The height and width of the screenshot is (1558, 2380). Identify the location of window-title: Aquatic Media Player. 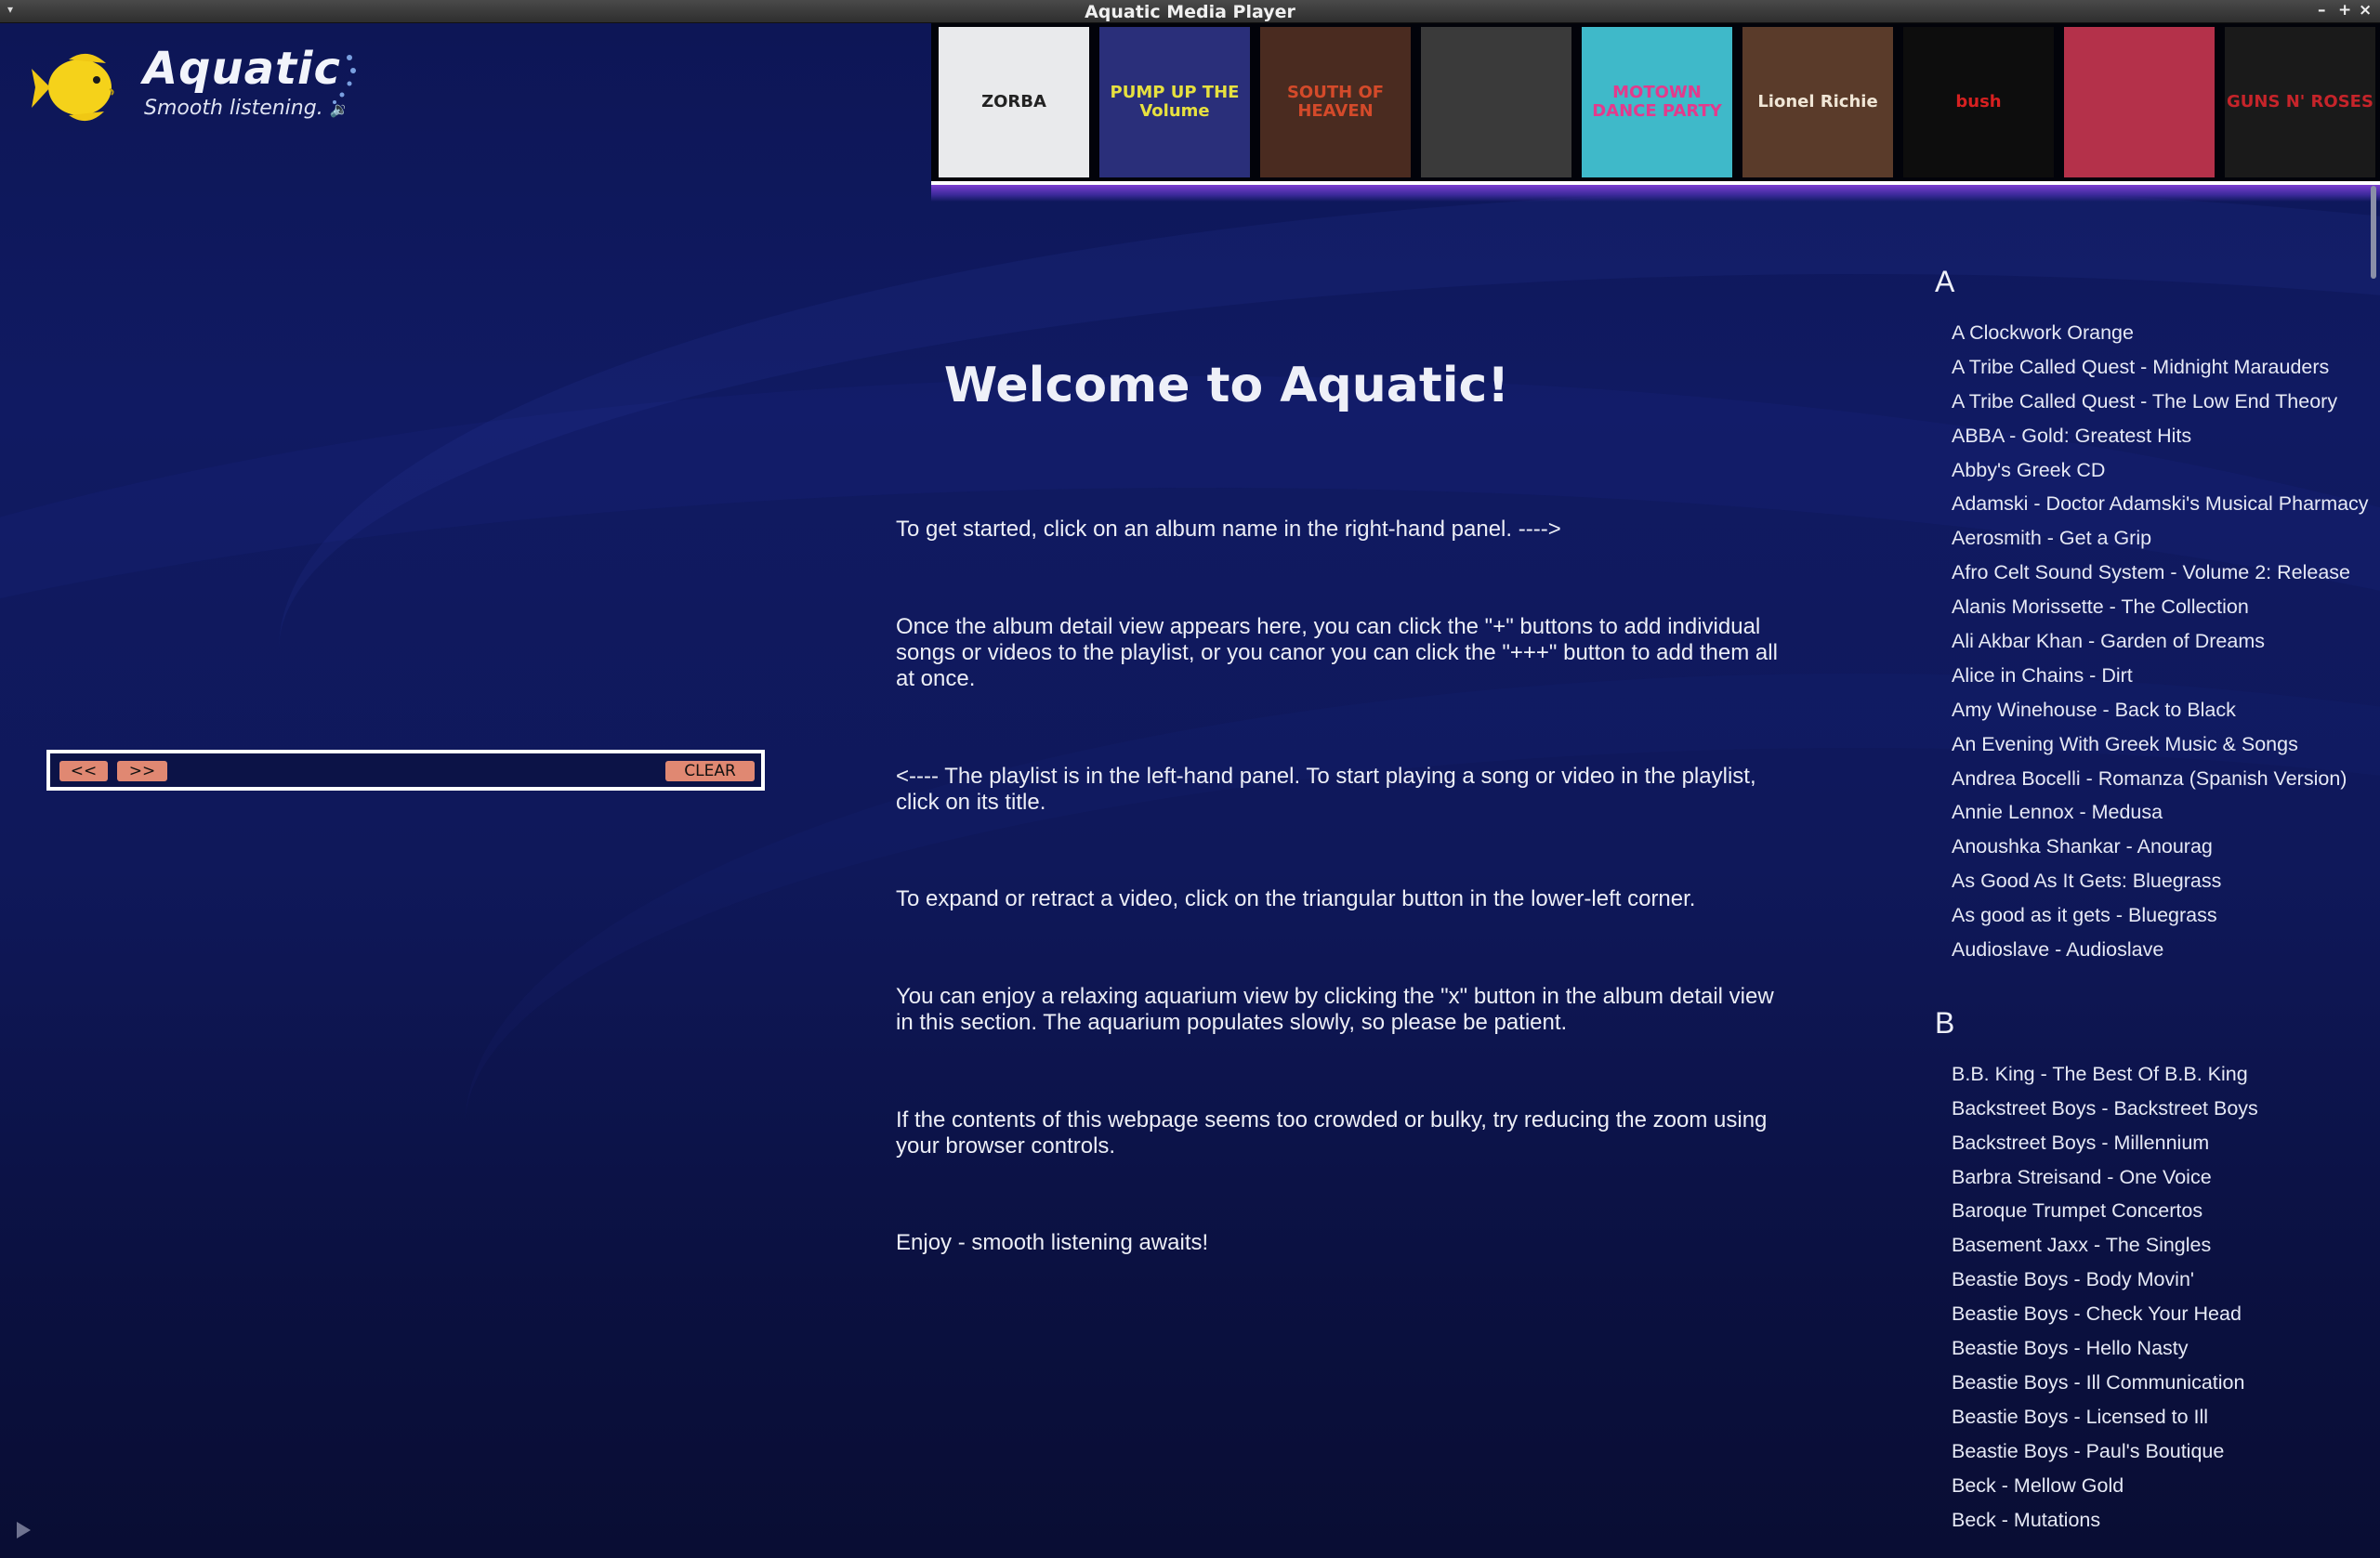
(1190, 12).